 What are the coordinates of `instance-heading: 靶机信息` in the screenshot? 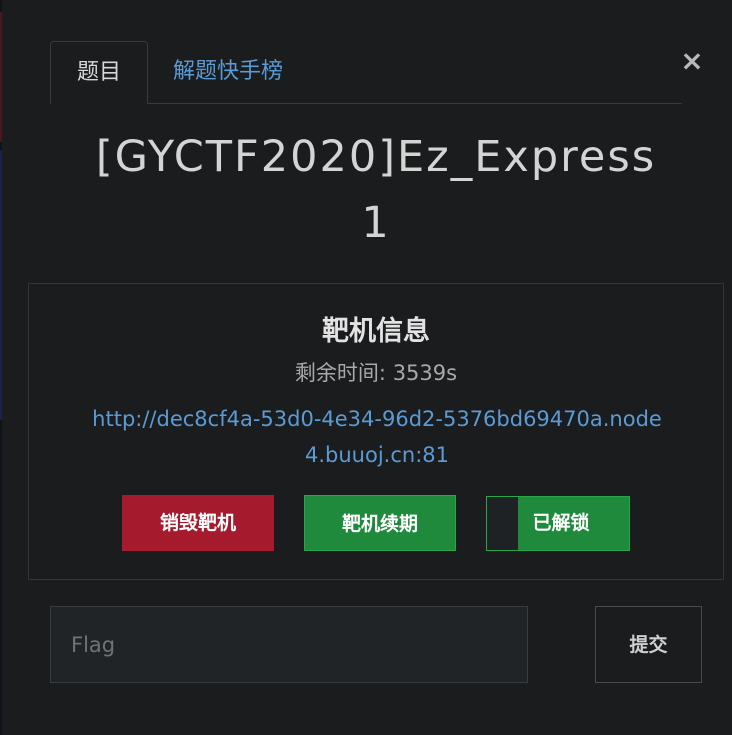 It's located at (376, 331).